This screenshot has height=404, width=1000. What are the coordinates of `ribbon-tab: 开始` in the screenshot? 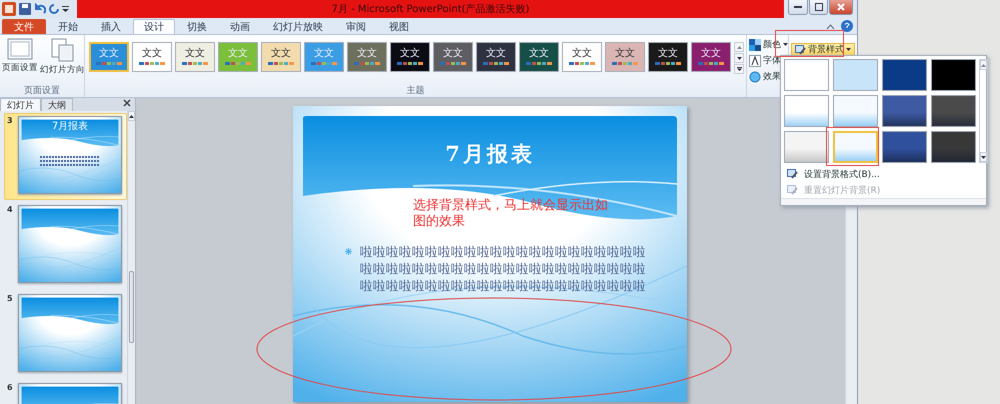 It's located at (68, 26).